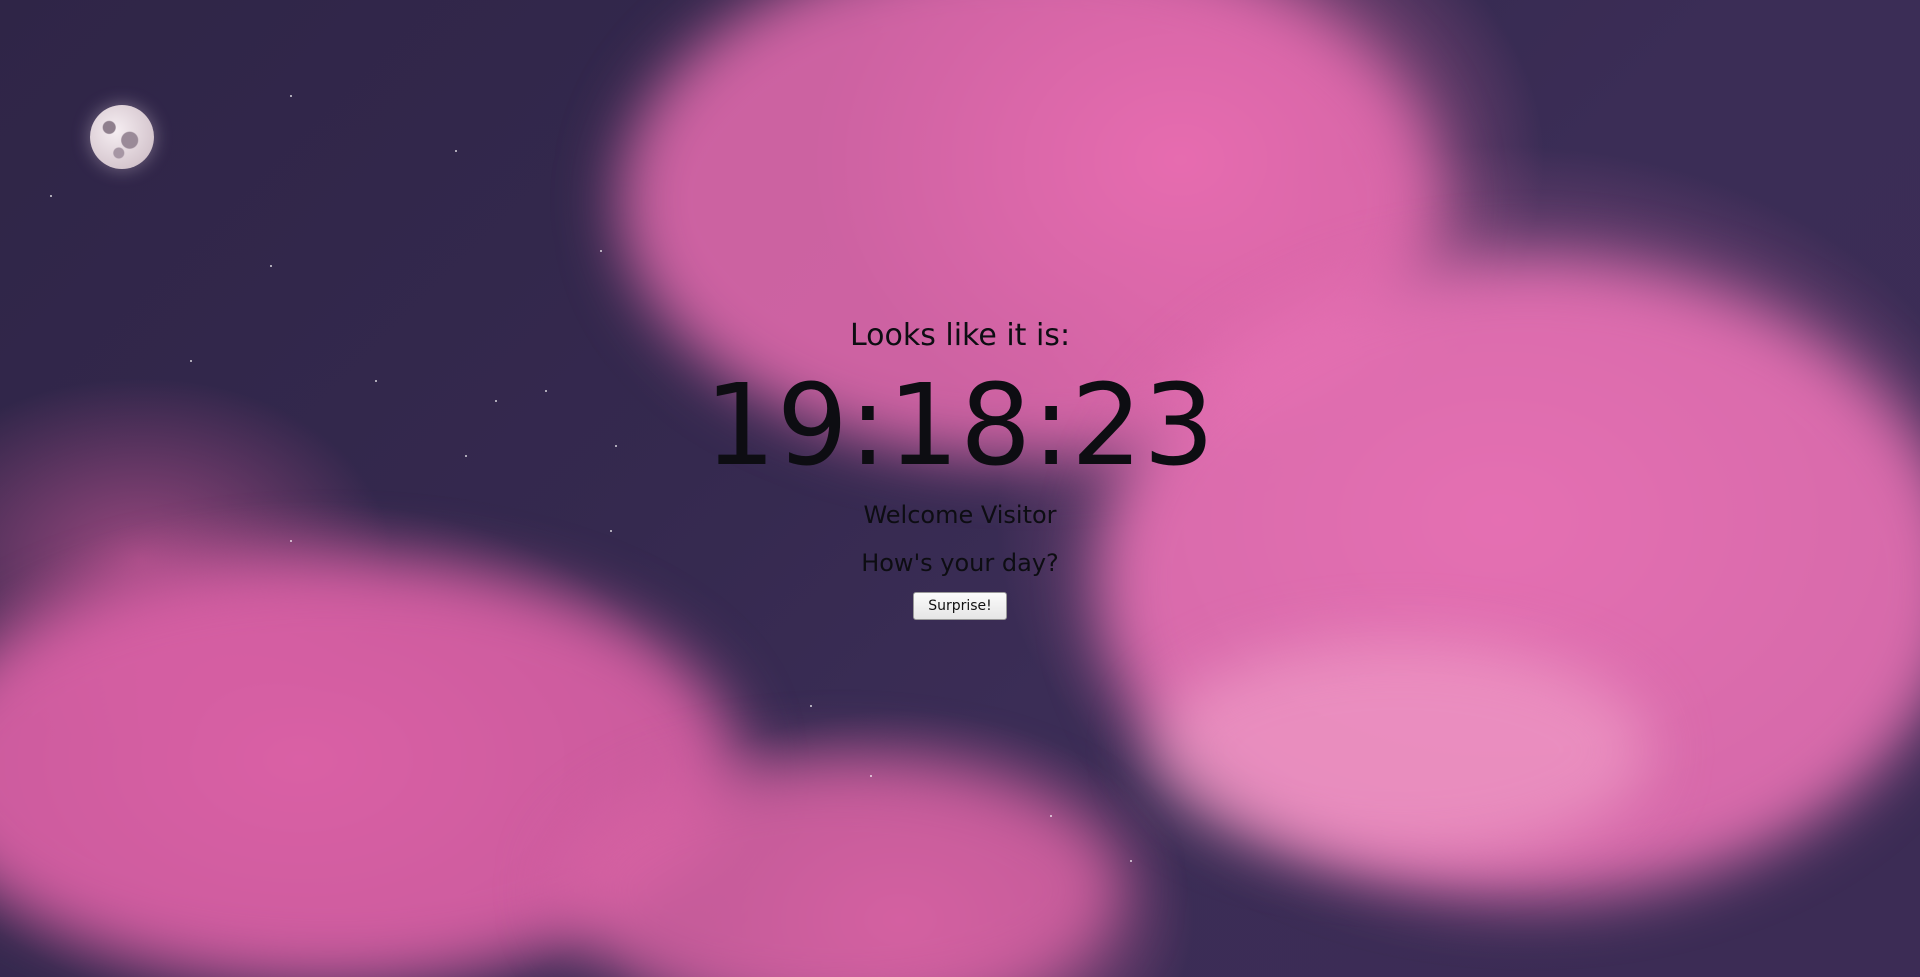  I want to click on question-text: How's your day?, so click(960, 563).